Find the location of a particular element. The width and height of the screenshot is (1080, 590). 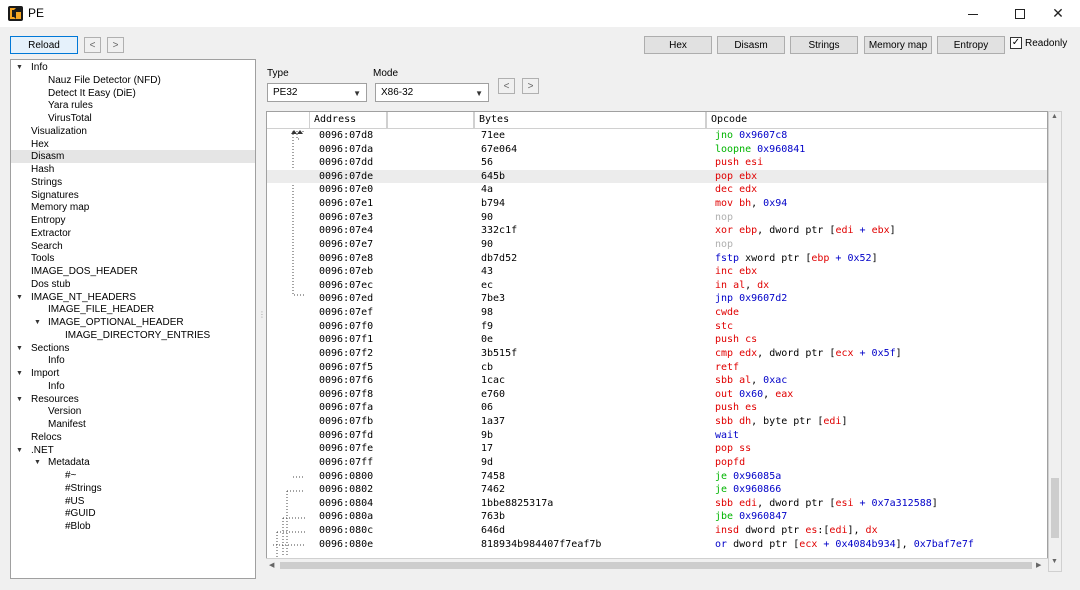

tree-item: Yara rules is located at coordinates (133, 105).